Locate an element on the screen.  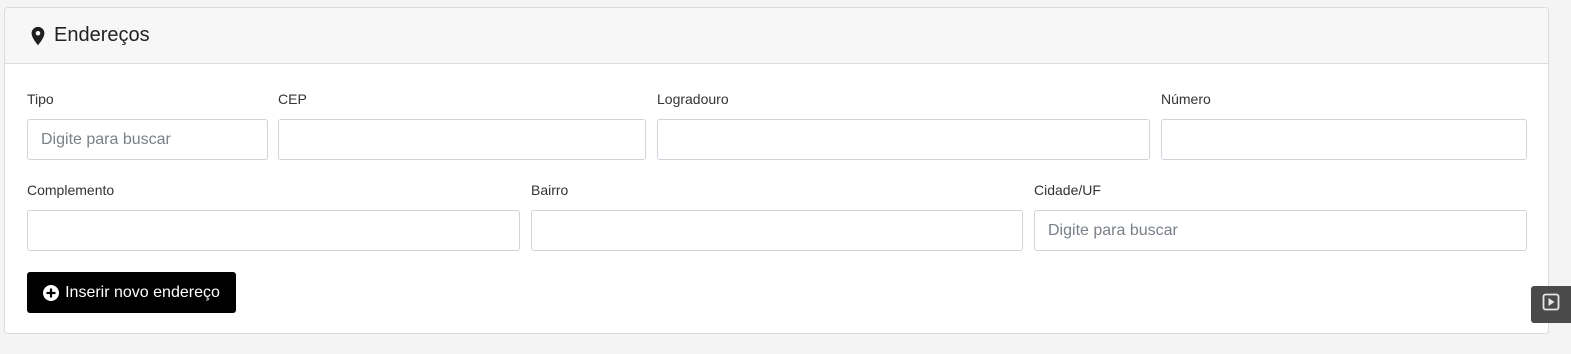
numero-label: Número is located at coordinates (1186, 99).